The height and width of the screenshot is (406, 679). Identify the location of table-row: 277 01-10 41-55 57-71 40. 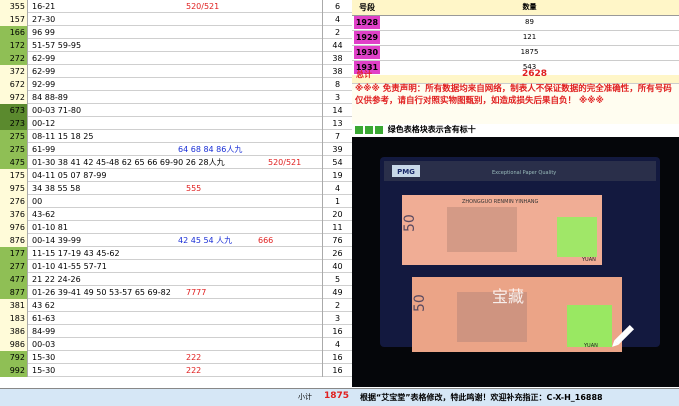
(176, 266).